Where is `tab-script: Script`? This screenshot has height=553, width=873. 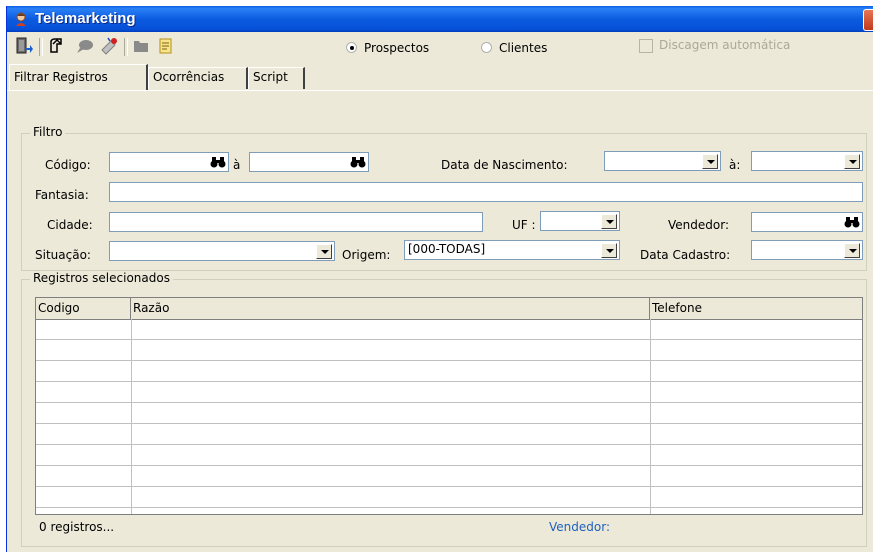
tab-script: Script is located at coordinates (276, 78).